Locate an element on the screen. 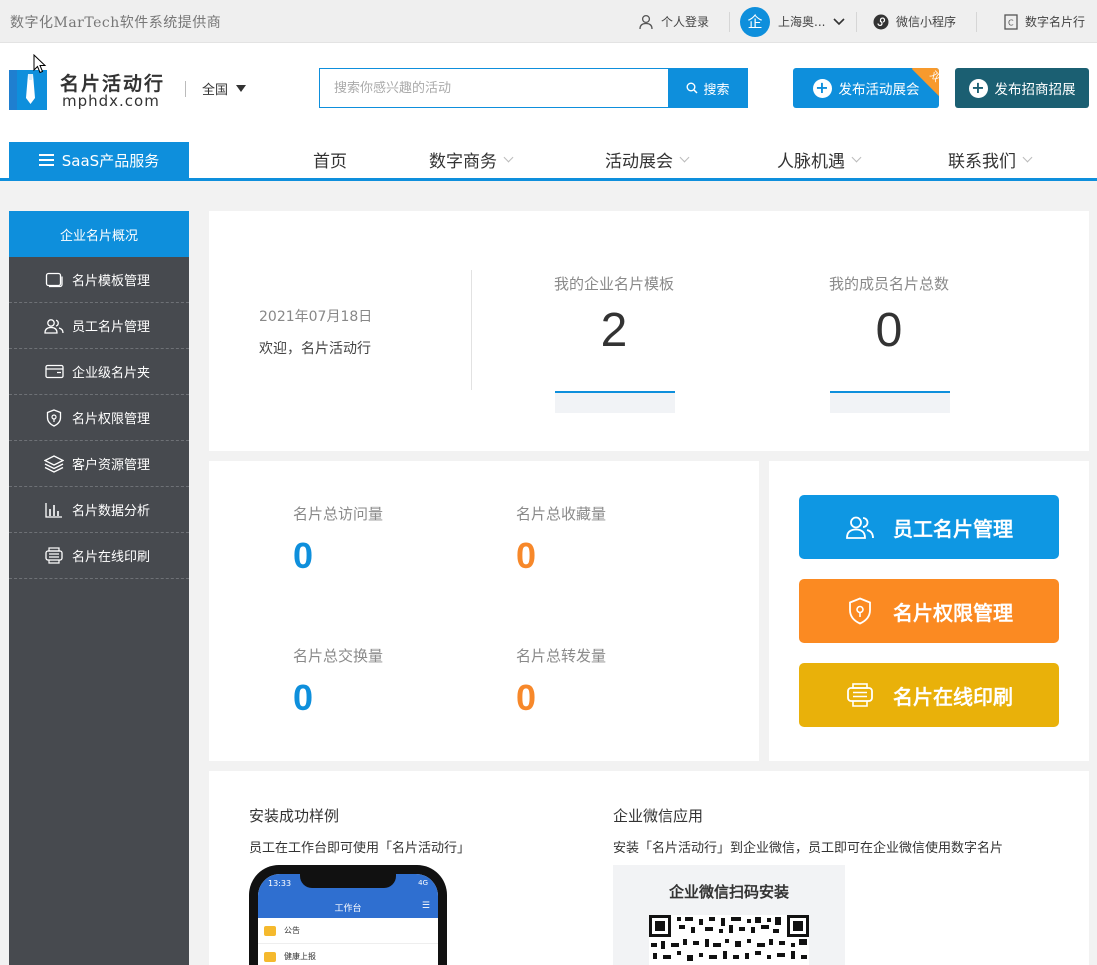  nav-networking: 人脉机遇 is located at coordinates (819, 159).